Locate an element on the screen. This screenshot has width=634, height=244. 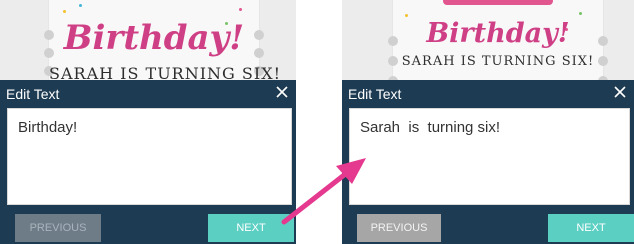
card-preview: Birthday! SARAH IS TURNING SIX! is located at coordinates (162, 45).